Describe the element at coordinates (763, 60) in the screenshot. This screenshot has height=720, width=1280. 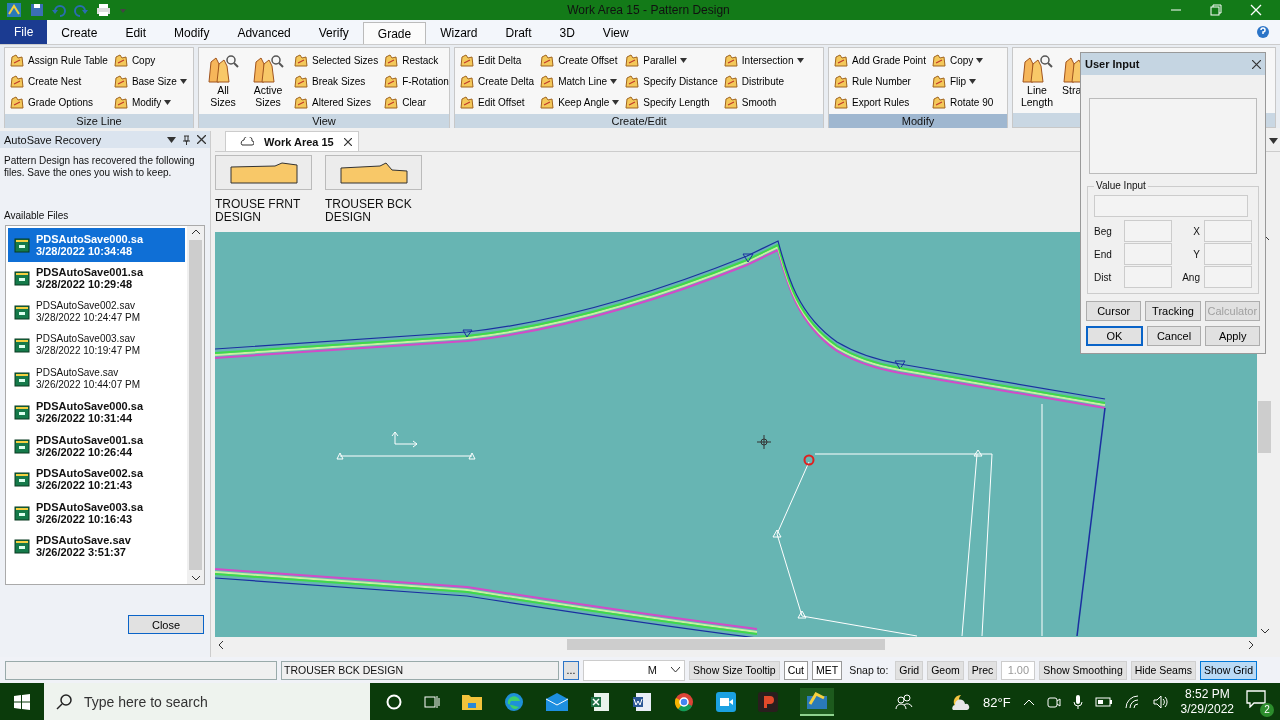
I see `ribbon-button: Intersection` at that location.